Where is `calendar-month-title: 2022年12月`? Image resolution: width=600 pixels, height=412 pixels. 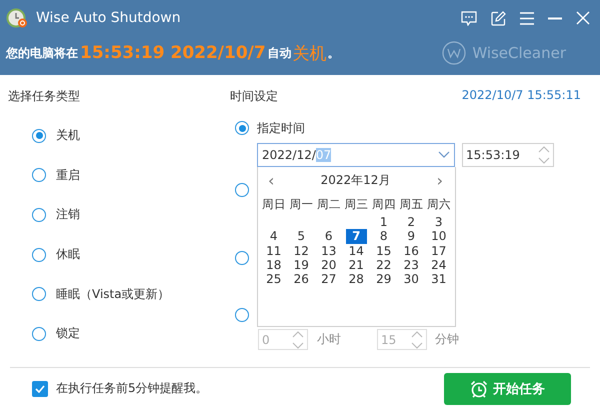
calendar-month-title: 2022年12月 is located at coordinates (355, 180).